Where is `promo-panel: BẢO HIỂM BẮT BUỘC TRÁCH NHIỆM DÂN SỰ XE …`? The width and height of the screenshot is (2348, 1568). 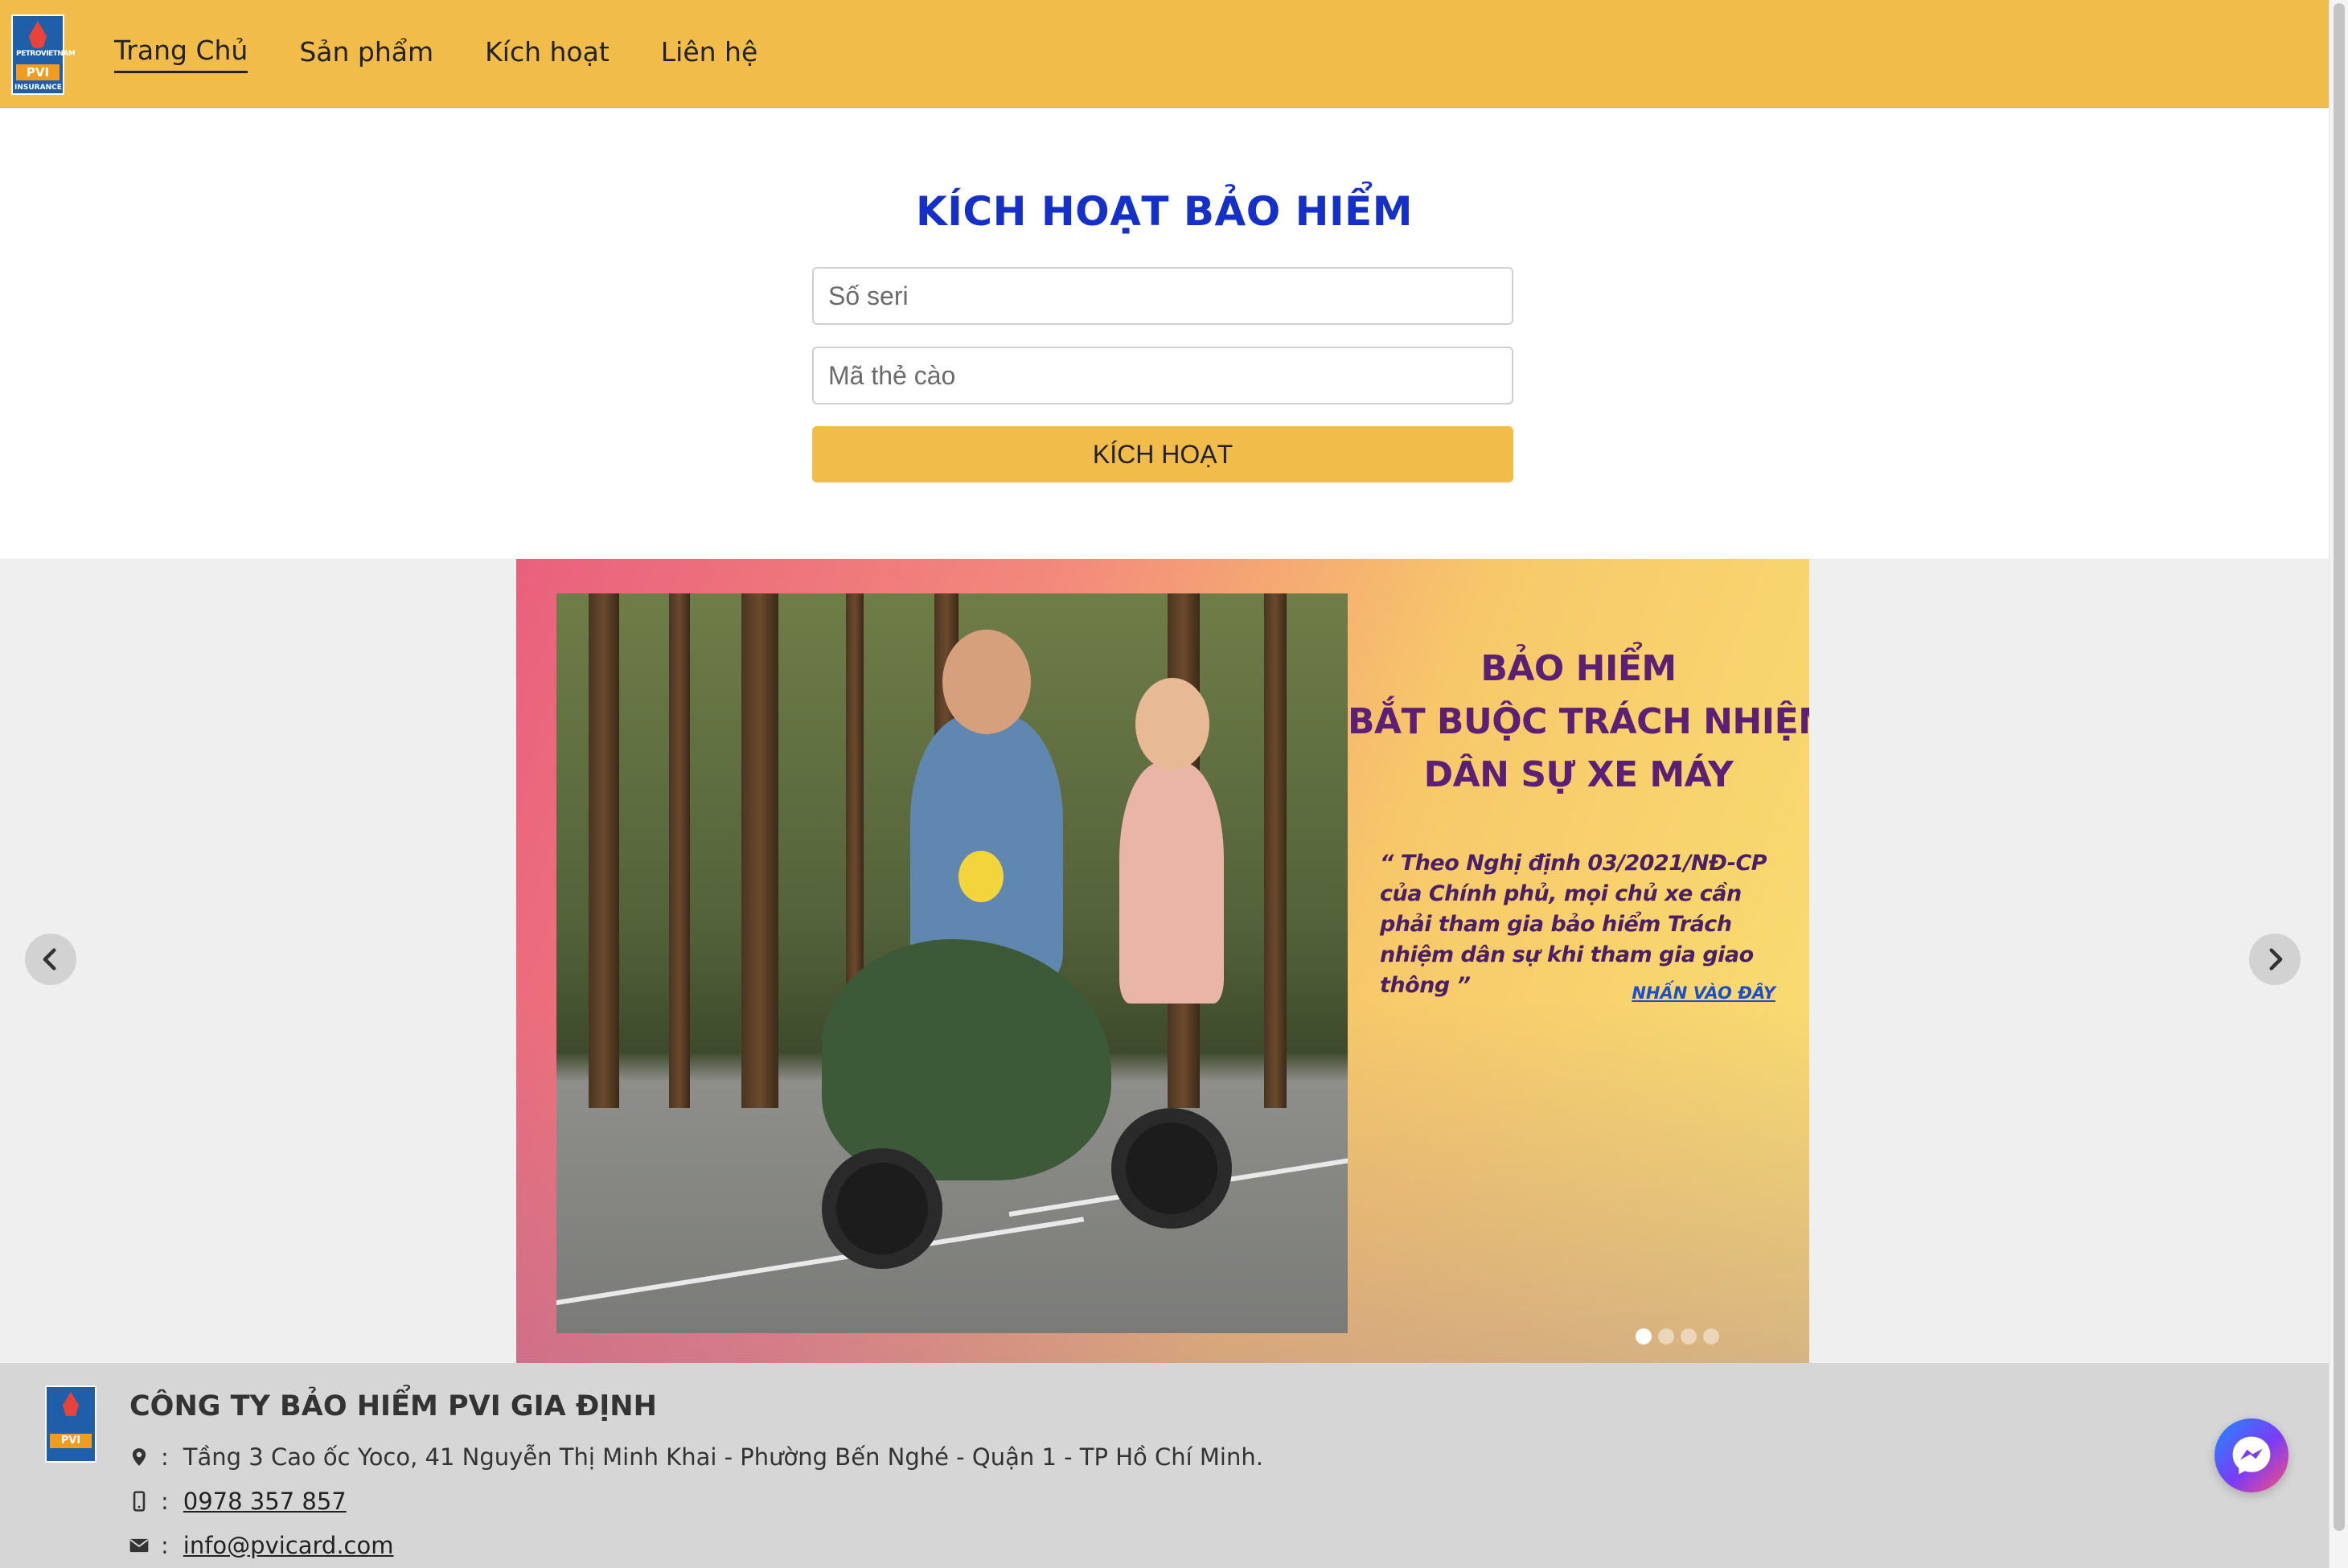 promo-panel: BẢO HIỂM BẮT BUỘC TRÁCH NHIỆM DÂN SỰ XE … is located at coordinates (1578, 961).